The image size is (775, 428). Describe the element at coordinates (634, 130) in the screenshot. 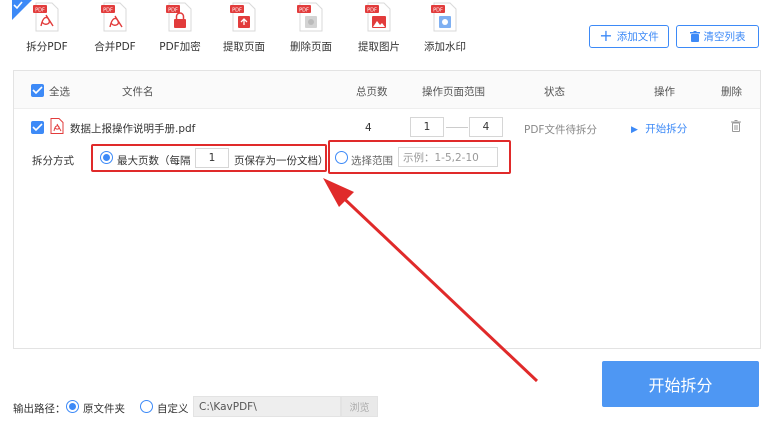

I see `play-icon: ▶` at that location.